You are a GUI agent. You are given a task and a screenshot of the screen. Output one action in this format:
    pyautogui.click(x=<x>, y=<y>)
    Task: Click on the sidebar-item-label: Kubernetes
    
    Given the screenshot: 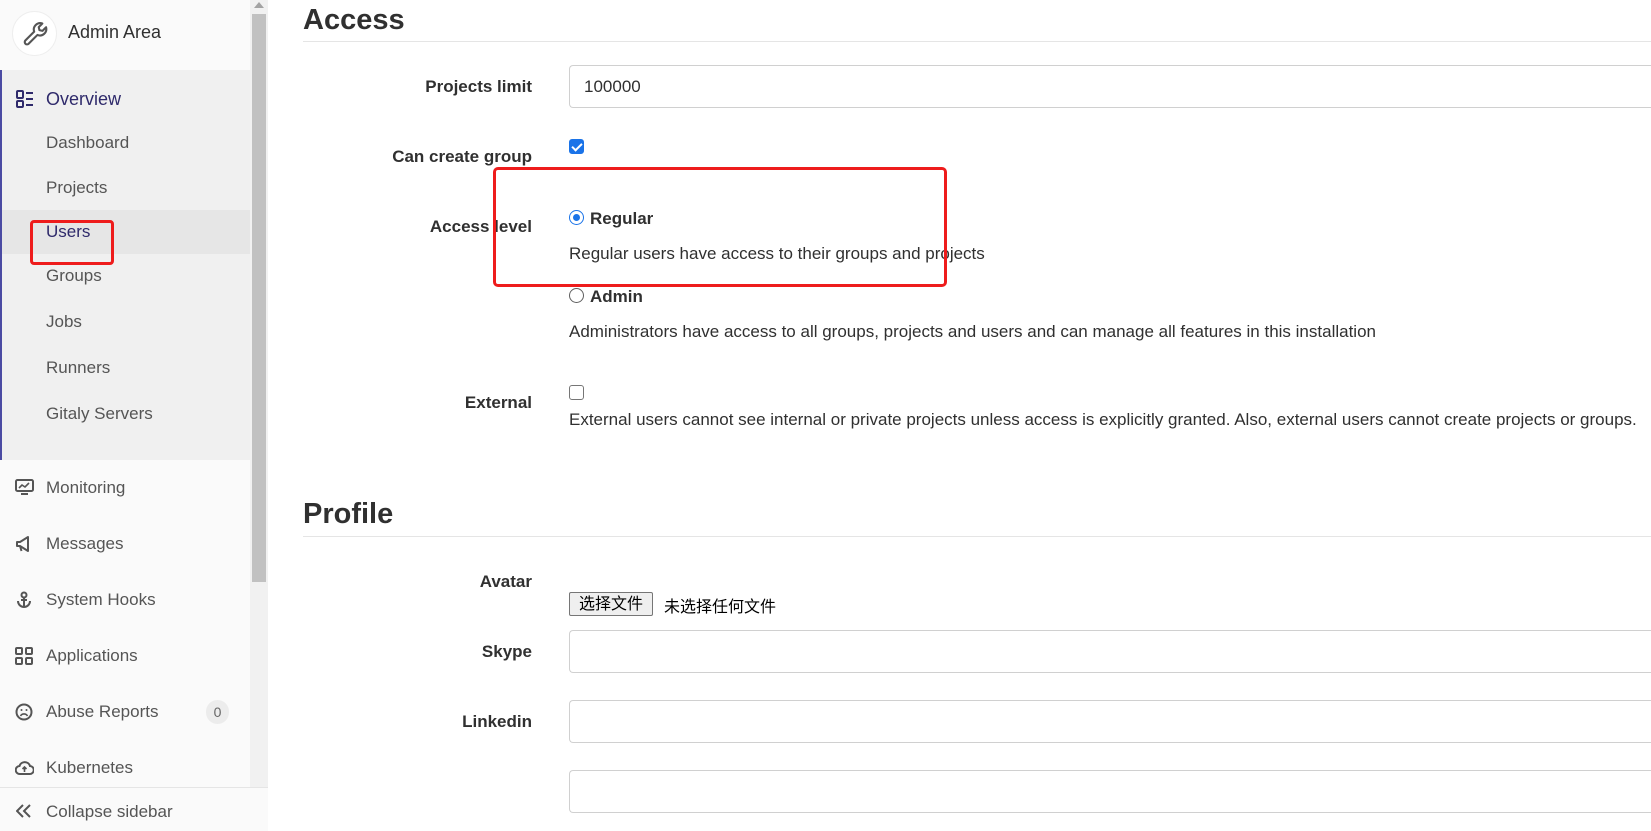 What is the action you would take?
    pyautogui.click(x=89, y=767)
    